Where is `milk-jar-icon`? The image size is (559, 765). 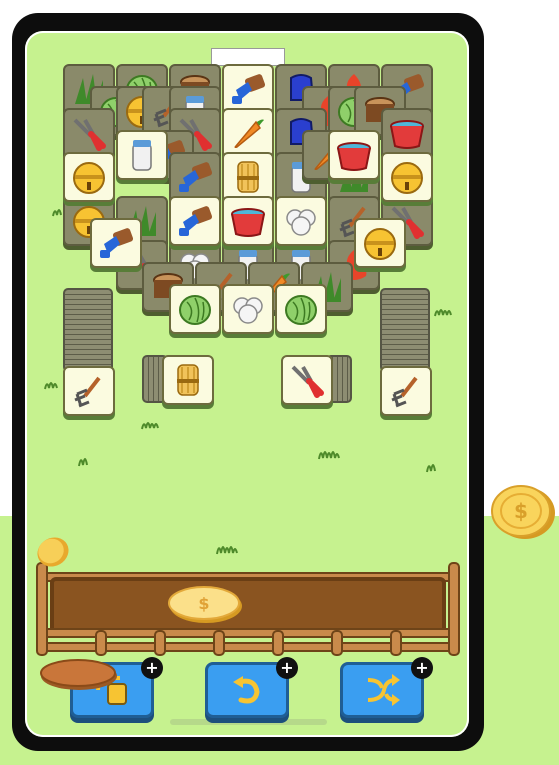
milk-jar-icon is located at coordinates (142, 155).